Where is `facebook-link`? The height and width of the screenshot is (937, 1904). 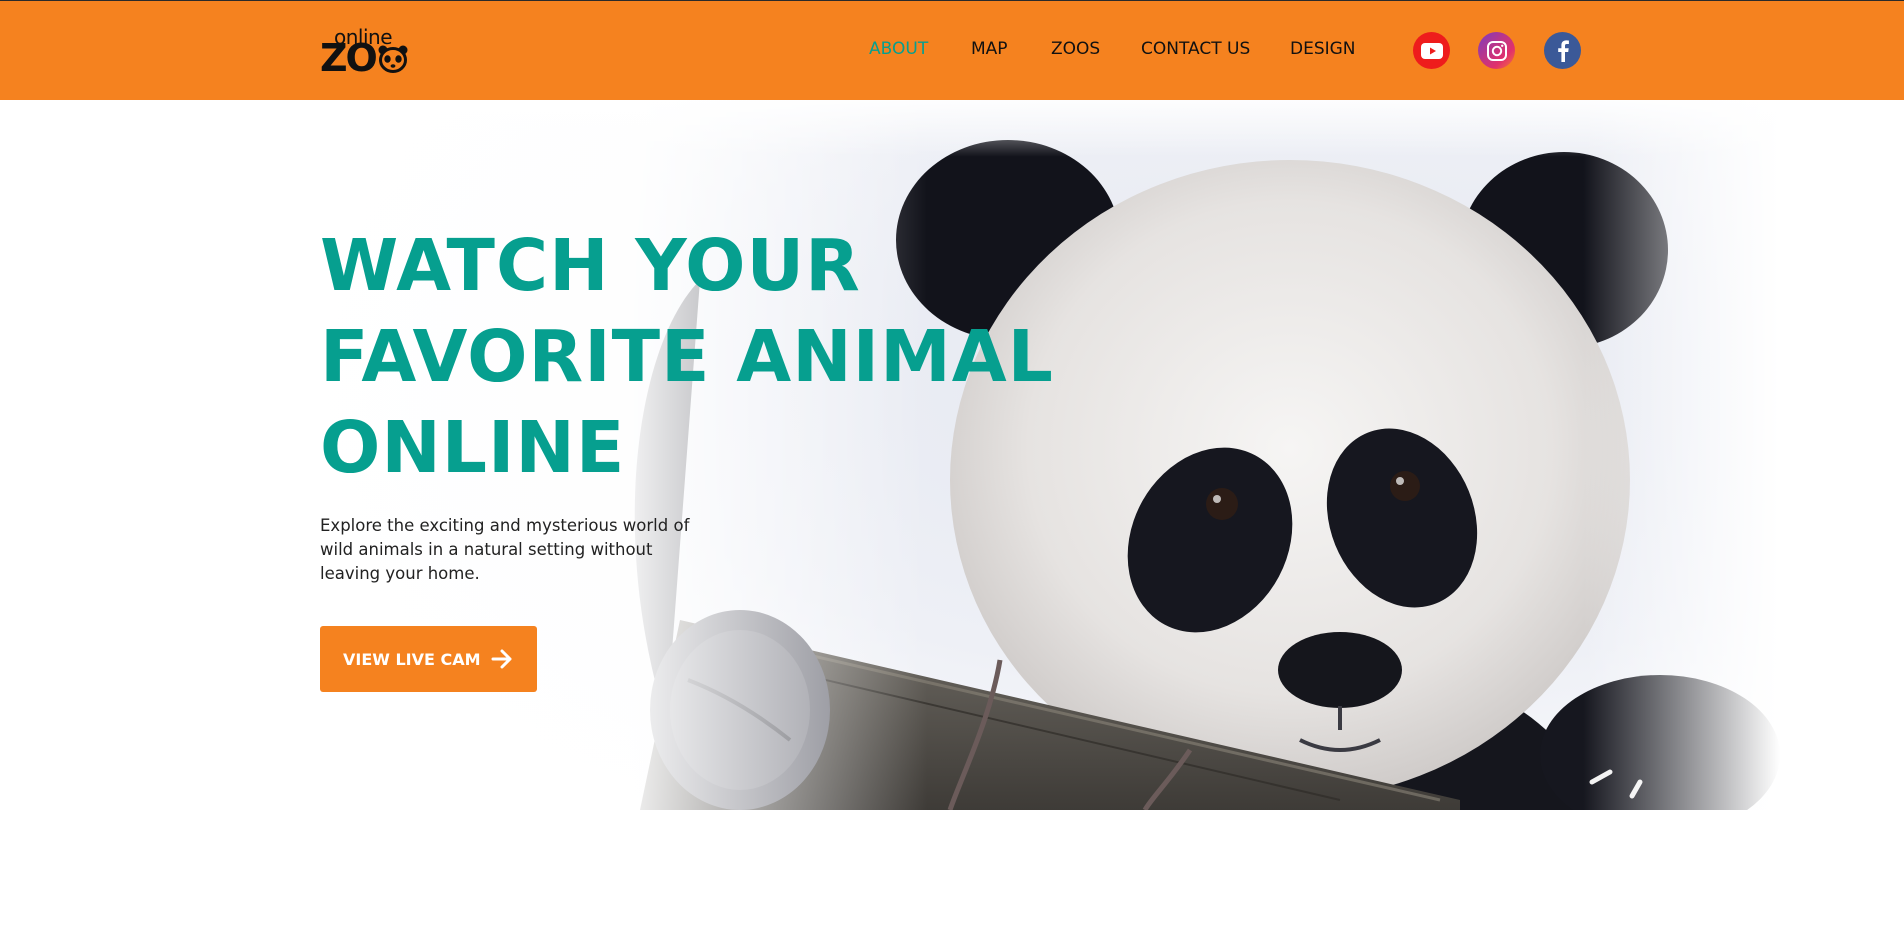 facebook-link is located at coordinates (1562, 50).